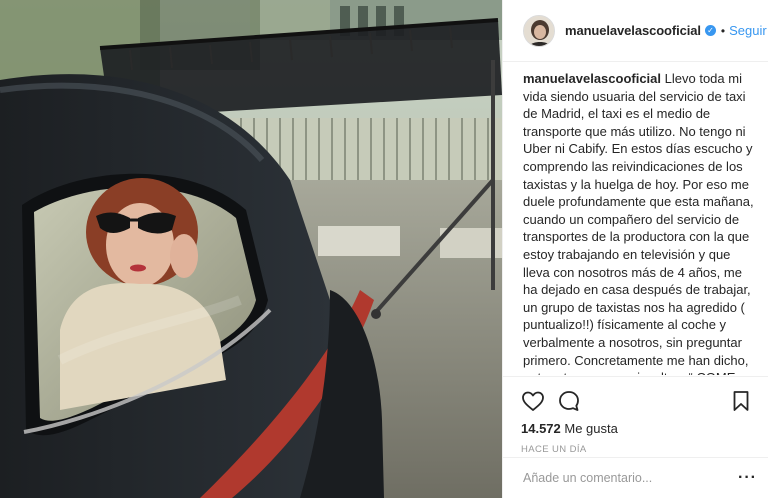 Image resolution: width=768 pixels, height=498 pixels. What do you see at coordinates (710, 30) in the screenshot?
I see `verified-badge-icon: ✓` at bounding box center [710, 30].